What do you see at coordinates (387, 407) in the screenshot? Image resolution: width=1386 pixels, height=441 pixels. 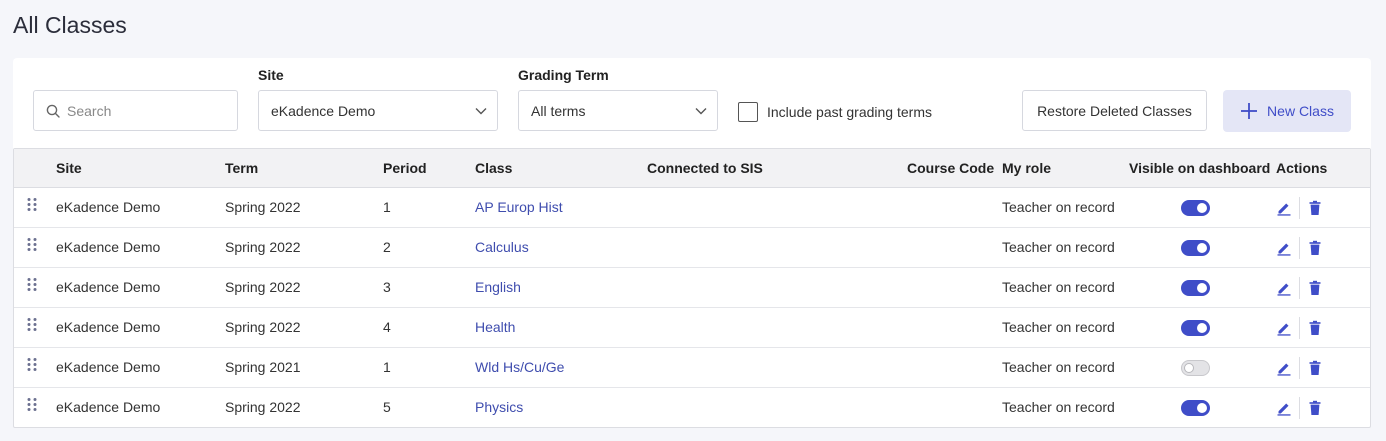 I see `cell-period: 5` at bounding box center [387, 407].